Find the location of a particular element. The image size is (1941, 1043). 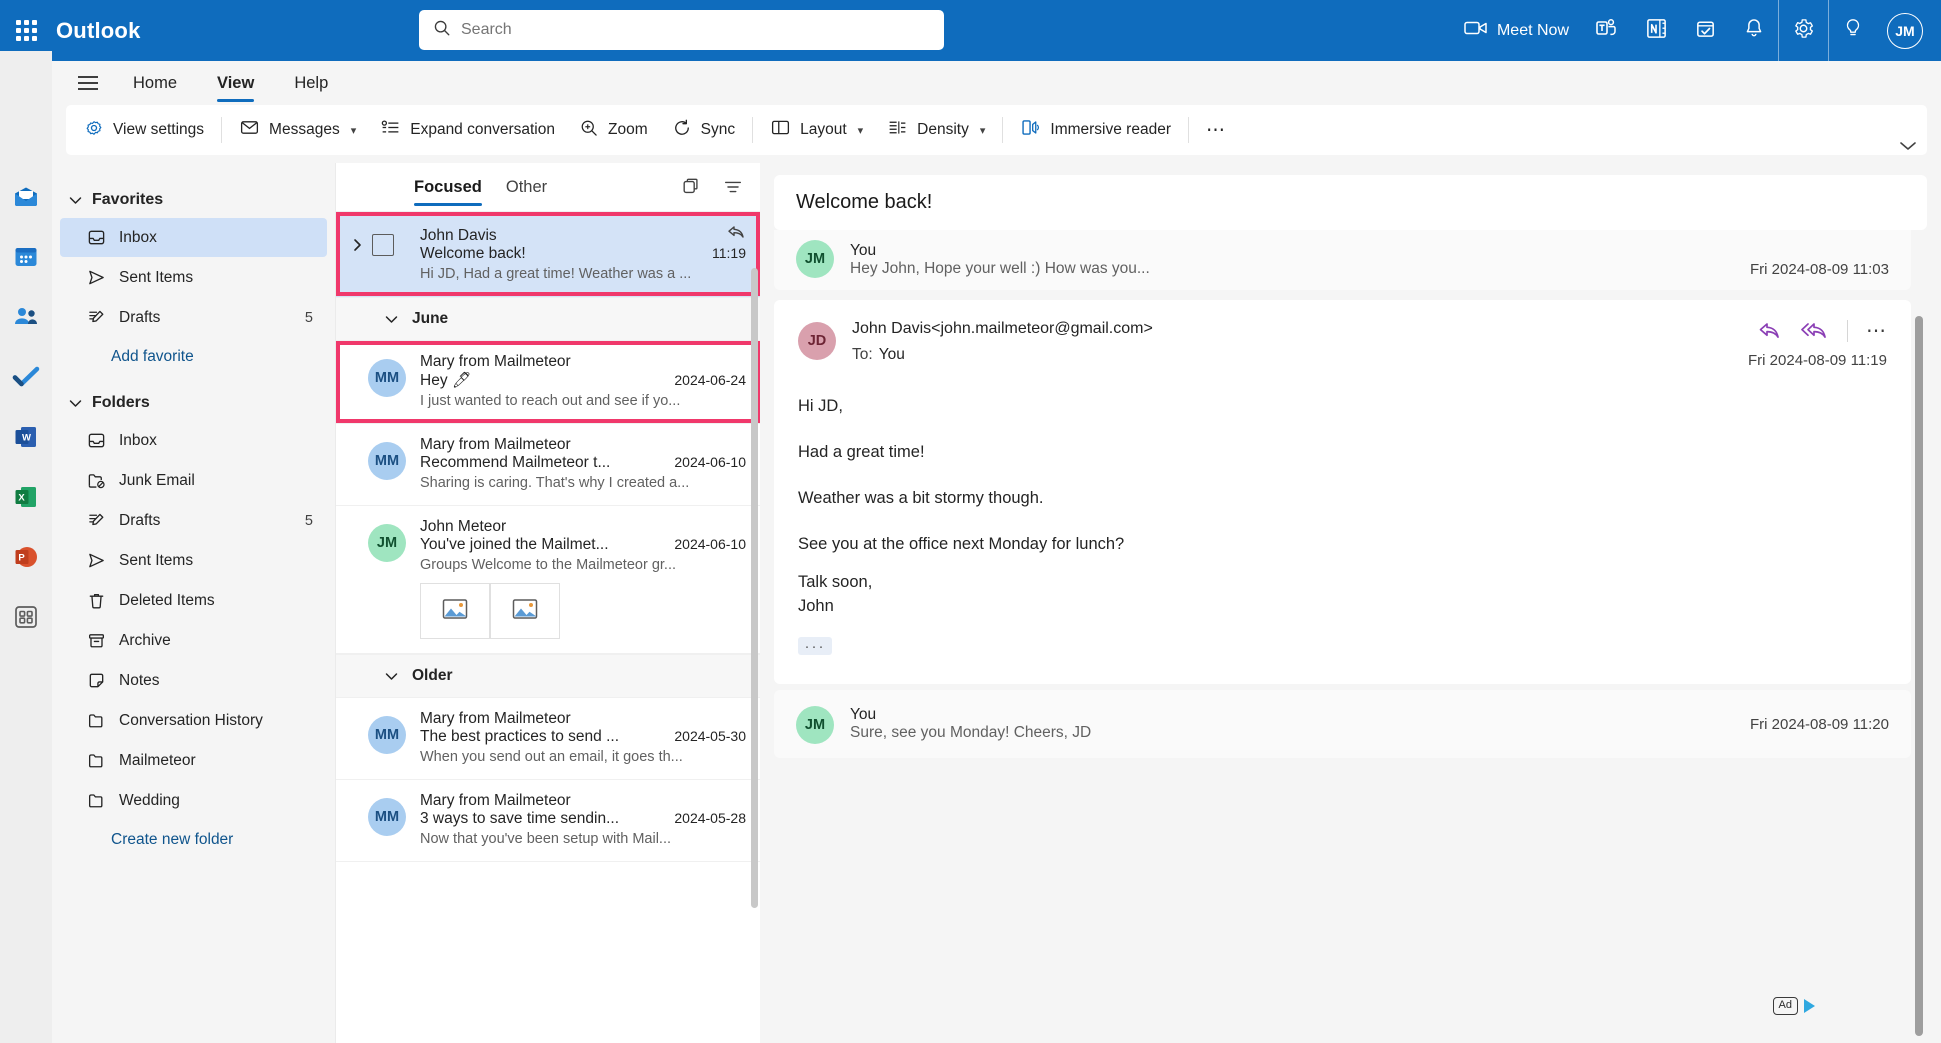

app-launcher-icon is located at coordinates (26, 30).